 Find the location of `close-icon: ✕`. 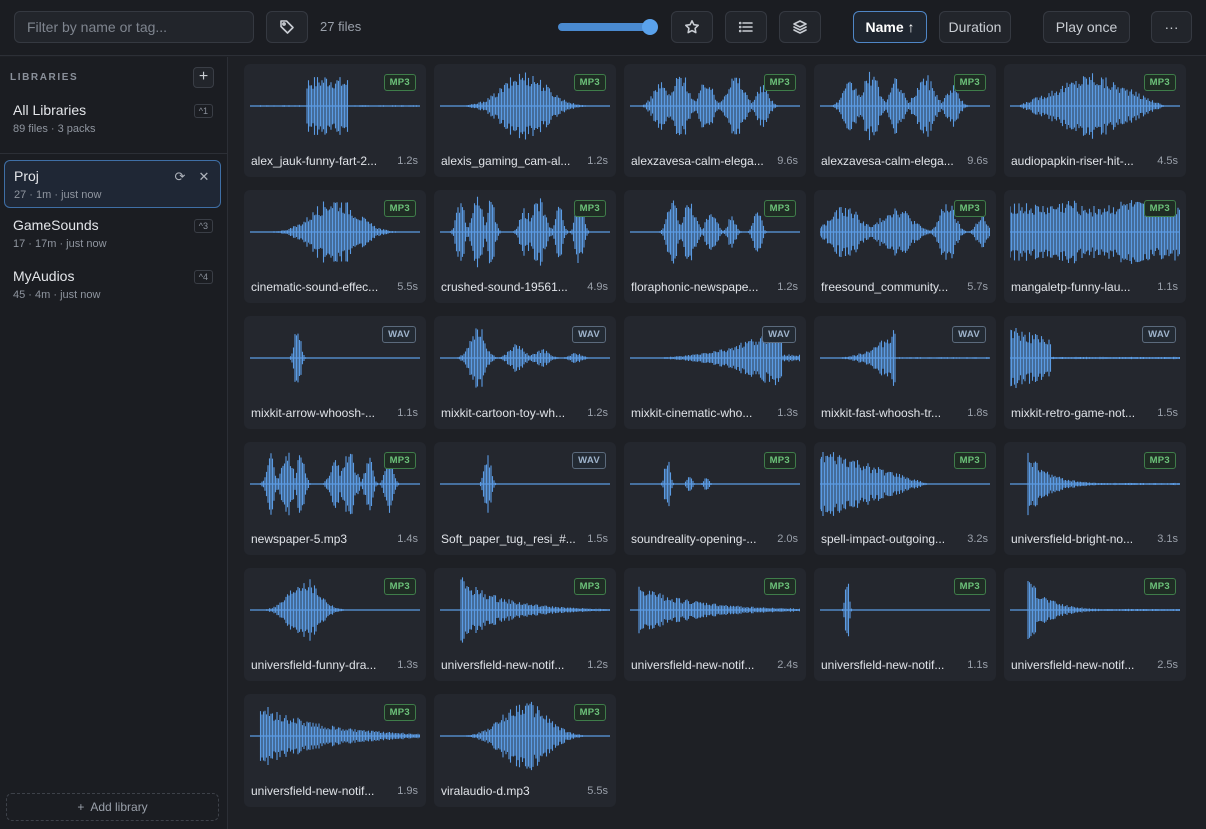

close-icon: ✕ is located at coordinates (204, 177).